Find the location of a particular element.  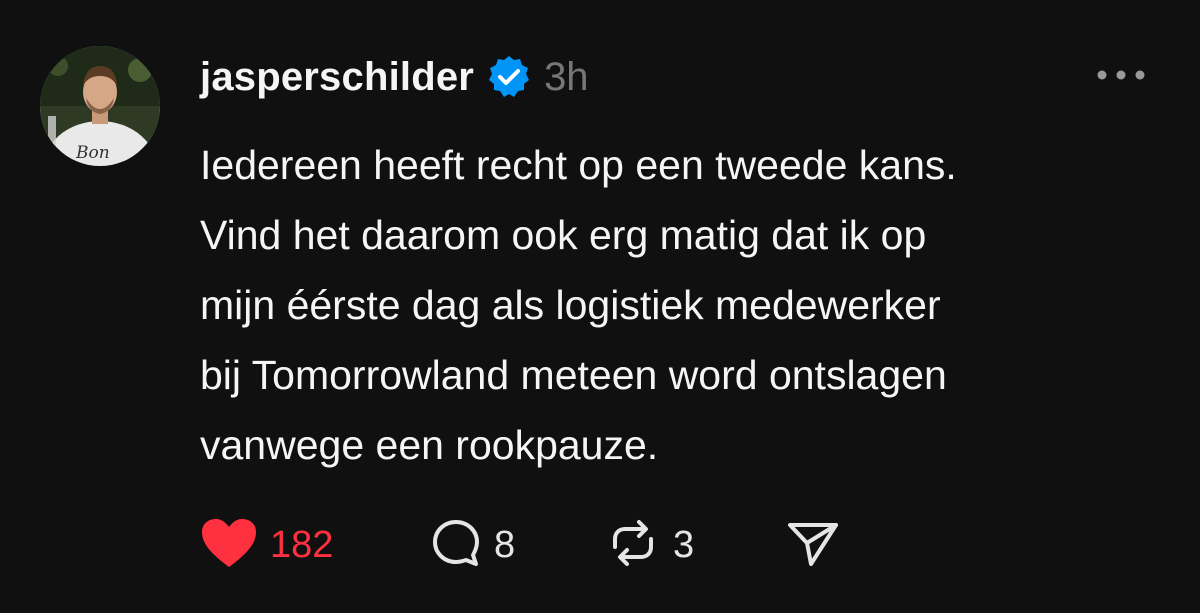

send-icon is located at coordinates (813, 545).